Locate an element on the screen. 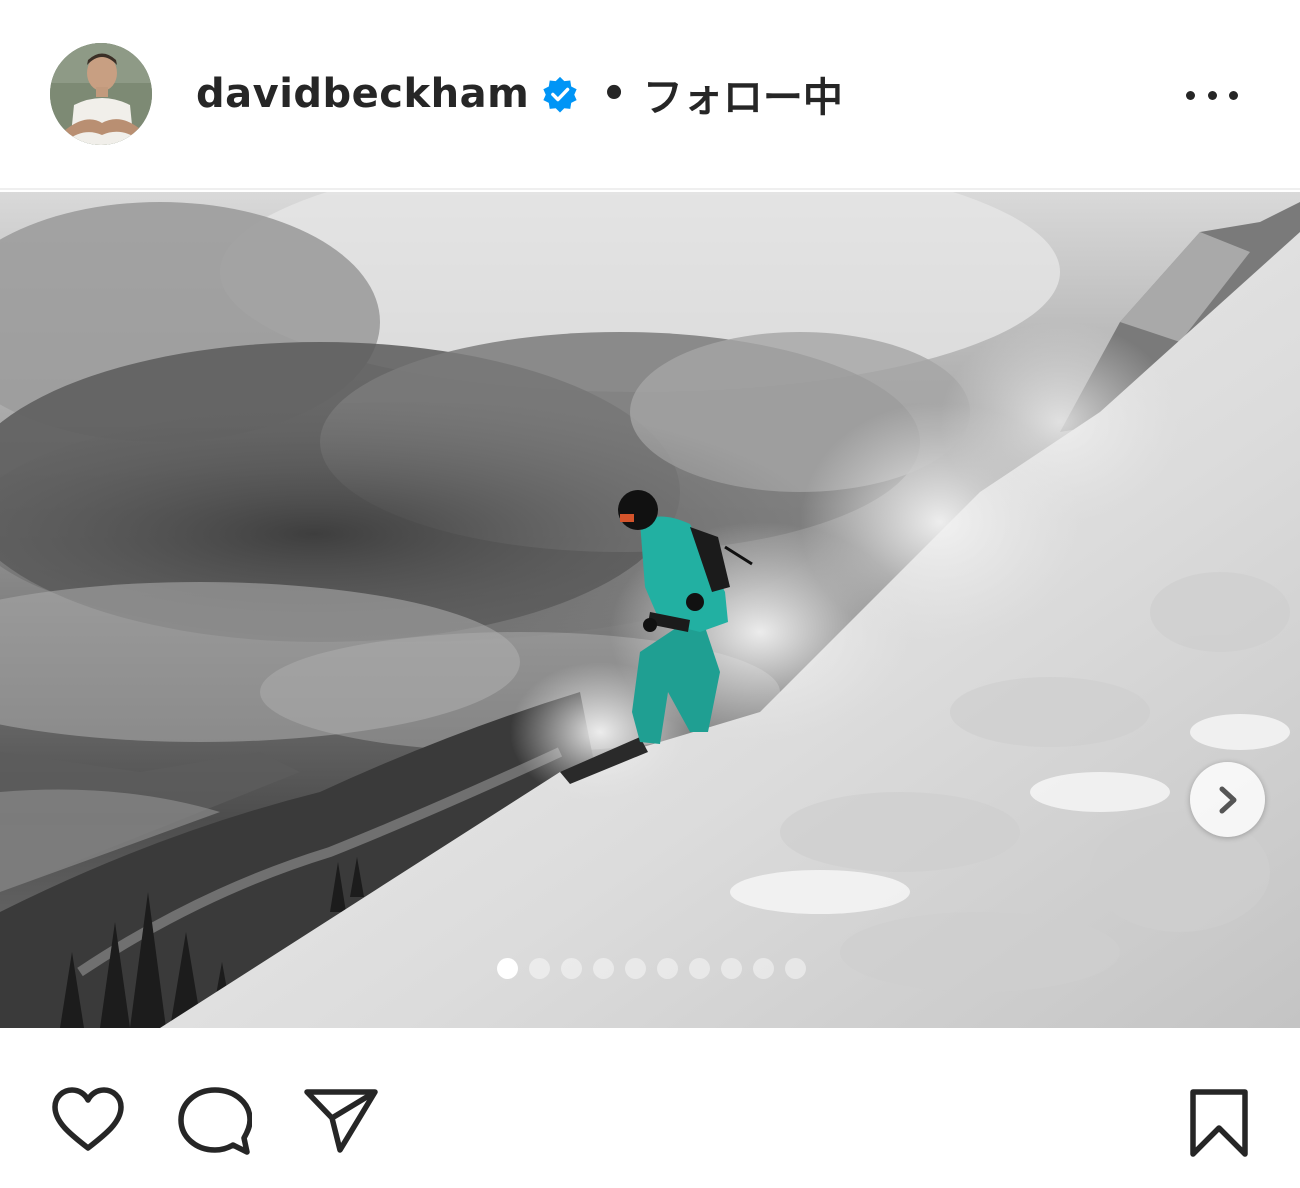 The image size is (1300, 1188). next-slide-button is located at coordinates (1227, 799).